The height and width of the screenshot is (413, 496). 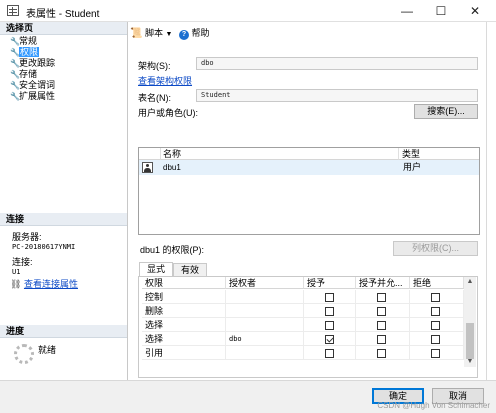 What do you see at coordinates (152, 33) in the screenshot?
I see `script-button: 📜 脚本 ▼` at bounding box center [152, 33].